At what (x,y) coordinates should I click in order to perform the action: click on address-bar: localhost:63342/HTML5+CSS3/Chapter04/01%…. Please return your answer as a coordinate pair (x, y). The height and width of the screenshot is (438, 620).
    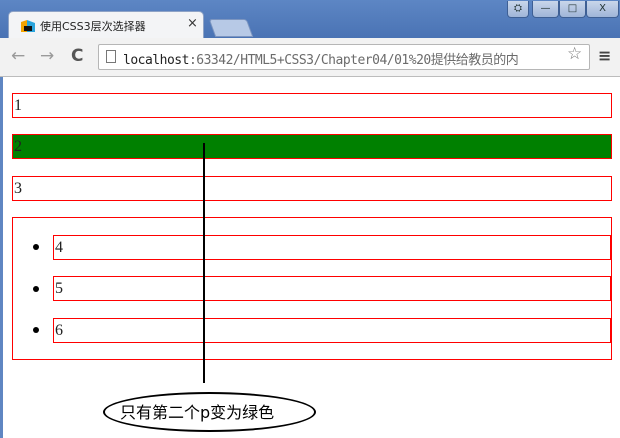
    Looking at the image, I should click on (344, 57).